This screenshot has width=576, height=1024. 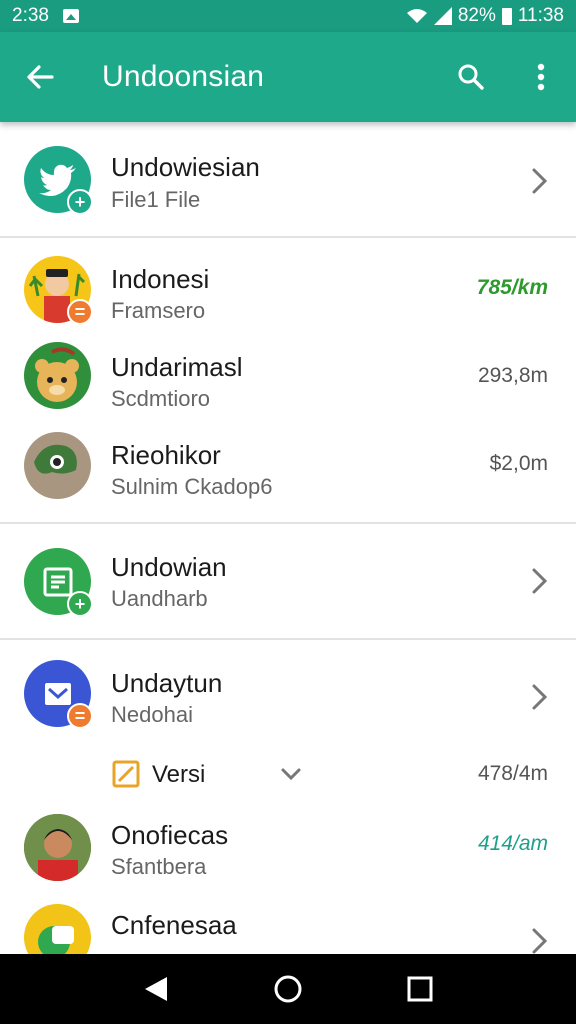 I want to click on item-meta: 478/4m, so click(x=512, y=773).